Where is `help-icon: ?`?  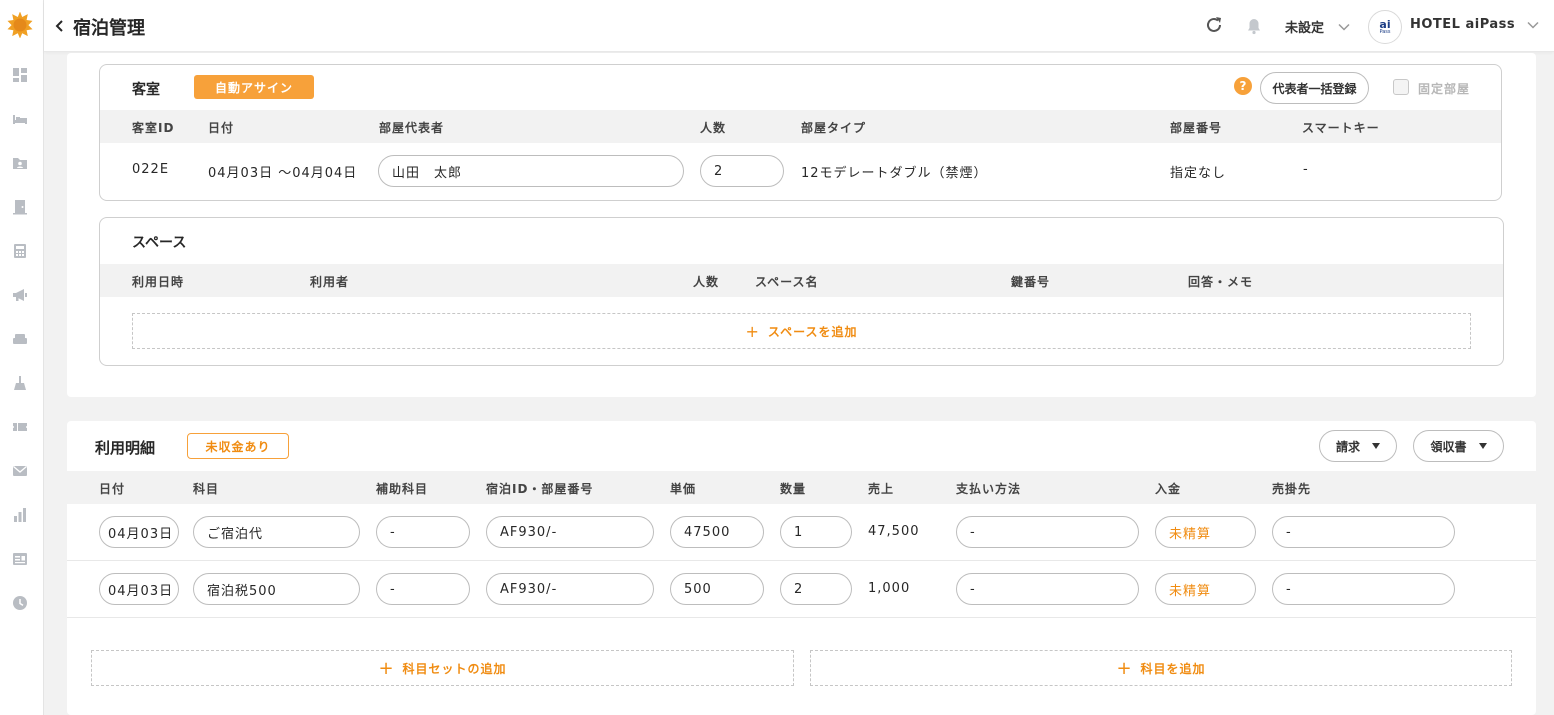 help-icon: ? is located at coordinates (1243, 86).